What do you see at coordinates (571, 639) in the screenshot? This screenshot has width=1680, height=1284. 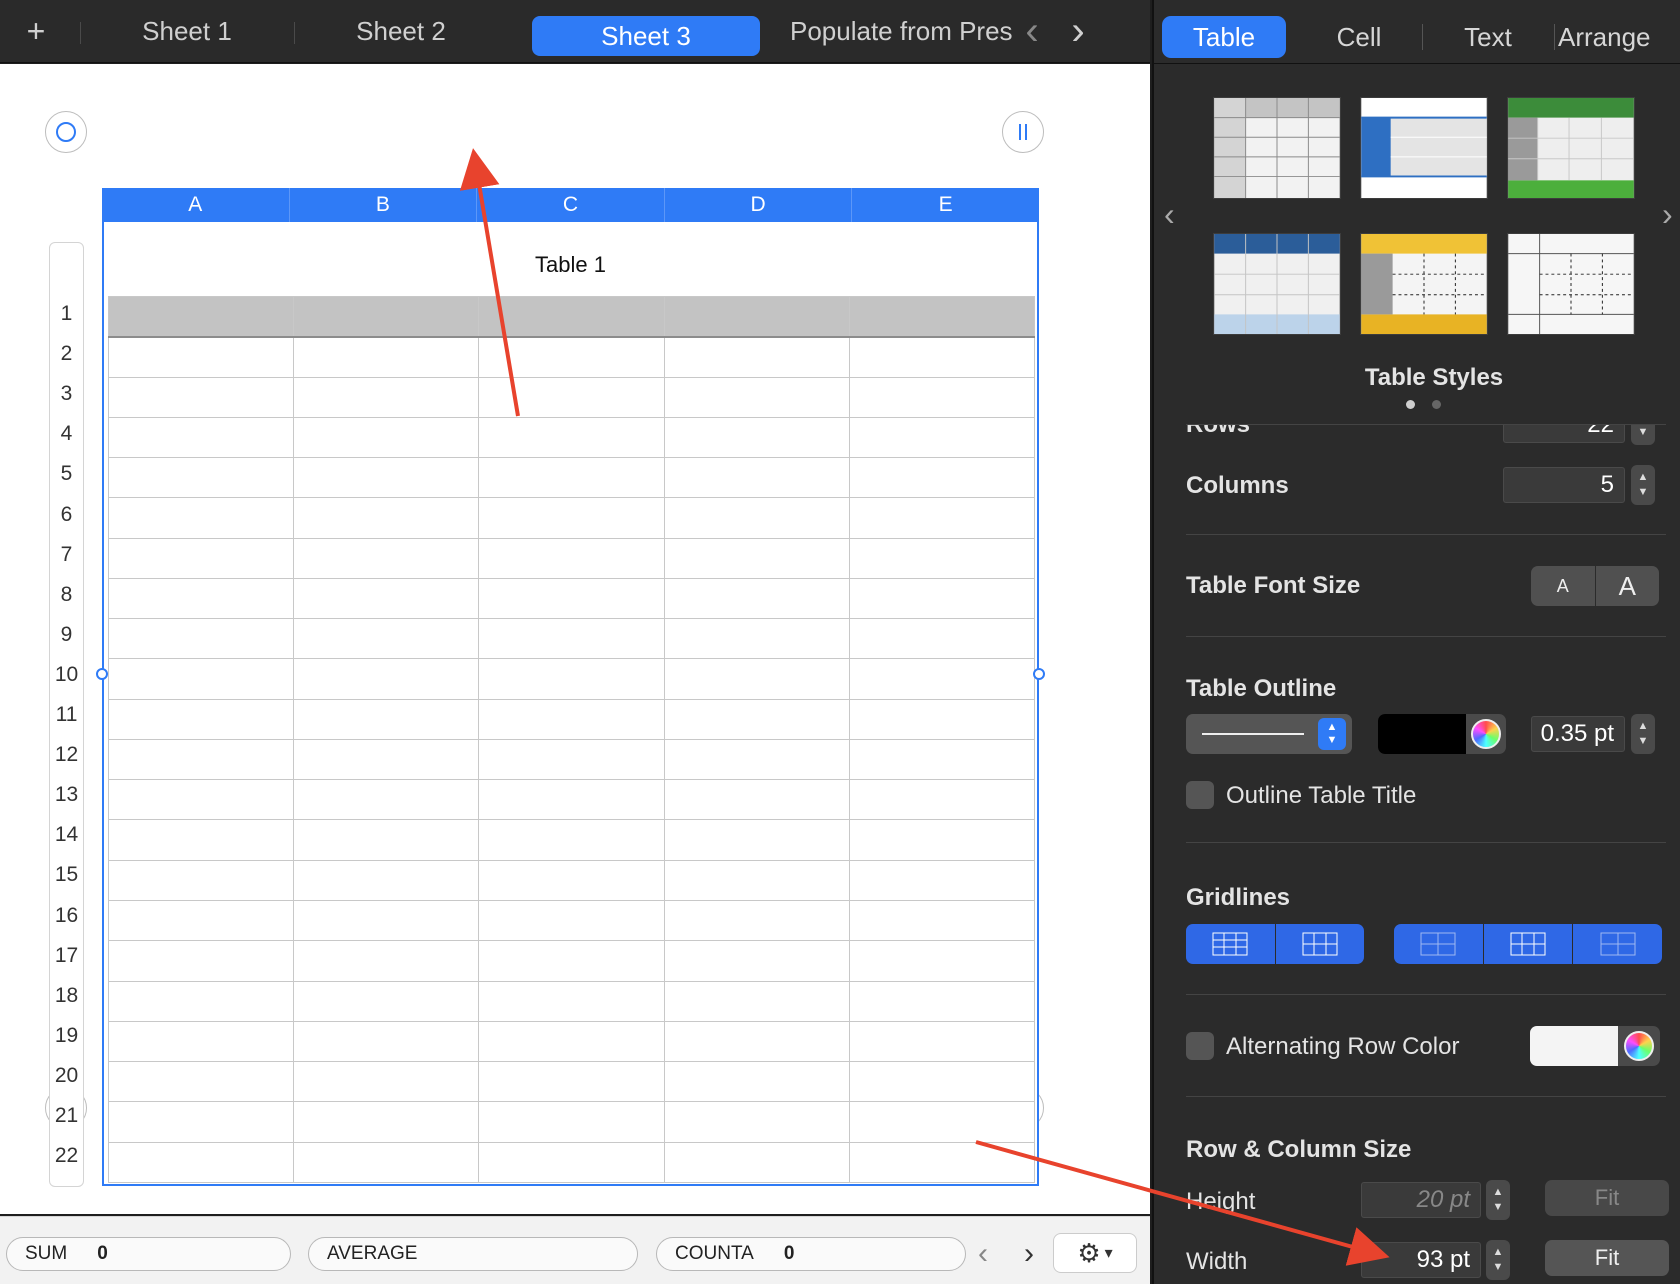 I see `cell-c9` at bounding box center [571, 639].